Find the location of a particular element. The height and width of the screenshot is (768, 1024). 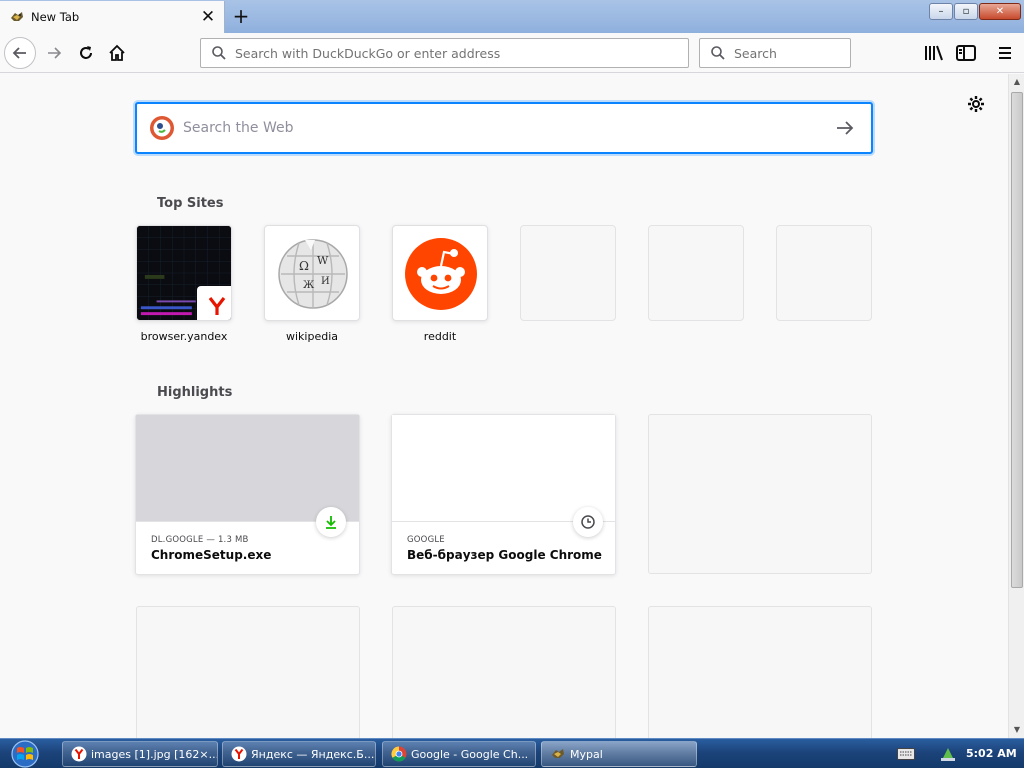

back-button is located at coordinates (20, 53).